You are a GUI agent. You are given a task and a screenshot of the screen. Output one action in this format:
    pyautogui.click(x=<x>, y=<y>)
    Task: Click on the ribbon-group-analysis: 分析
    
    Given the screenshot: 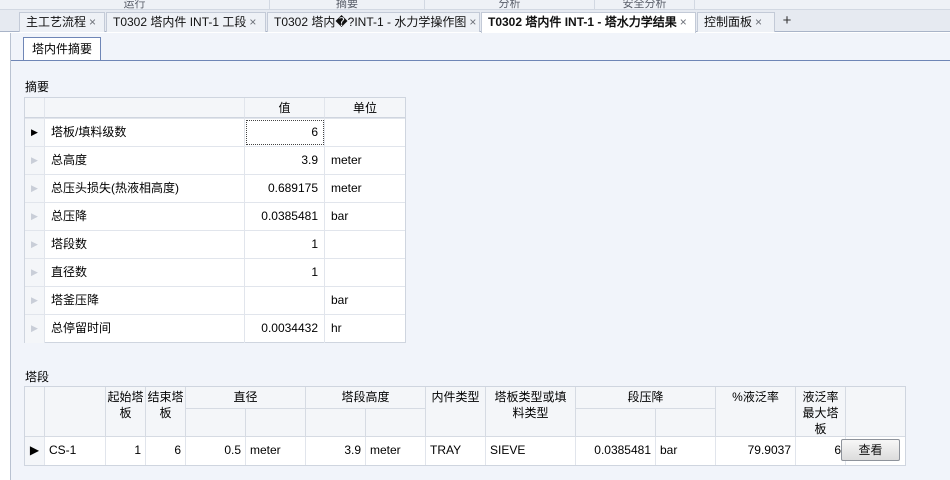 What is the action you would take?
    pyautogui.click(x=510, y=4)
    